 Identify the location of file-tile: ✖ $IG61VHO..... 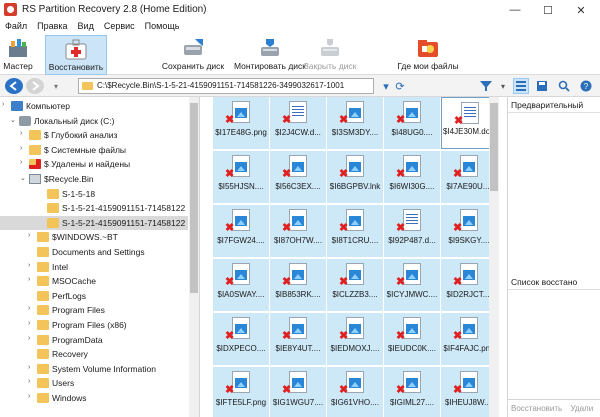
(355, 392).